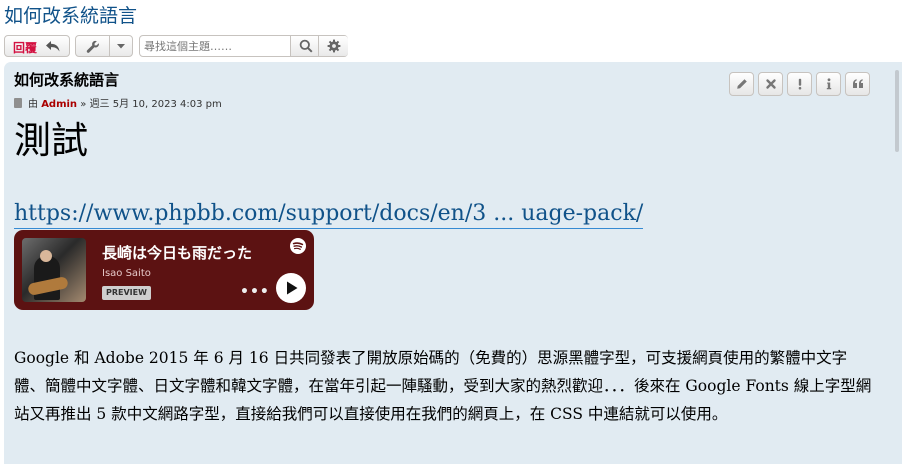 This screenshot has height=464, width=902. I want to click on post-meta: 由 Admin » 週三 5月 10, 2023 4:03 pm, so click(118, 102).